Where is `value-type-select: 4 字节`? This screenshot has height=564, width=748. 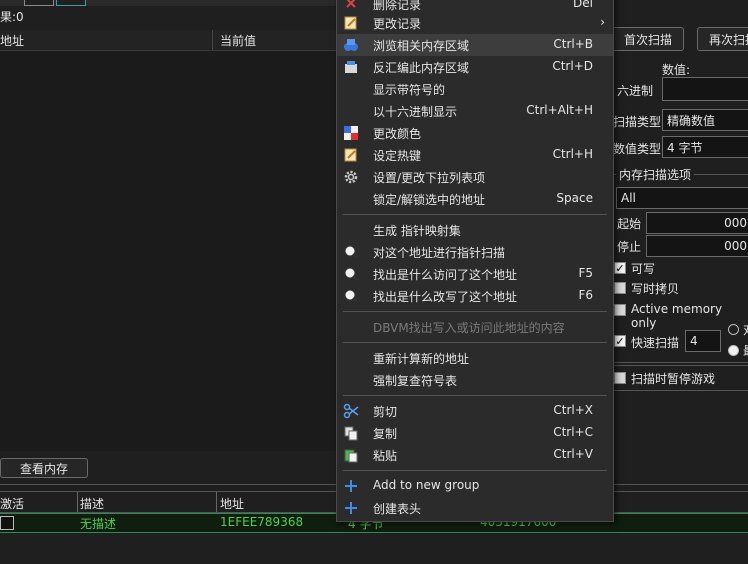
value-type-select: 4 字节 is located at coordinates (705, 147).